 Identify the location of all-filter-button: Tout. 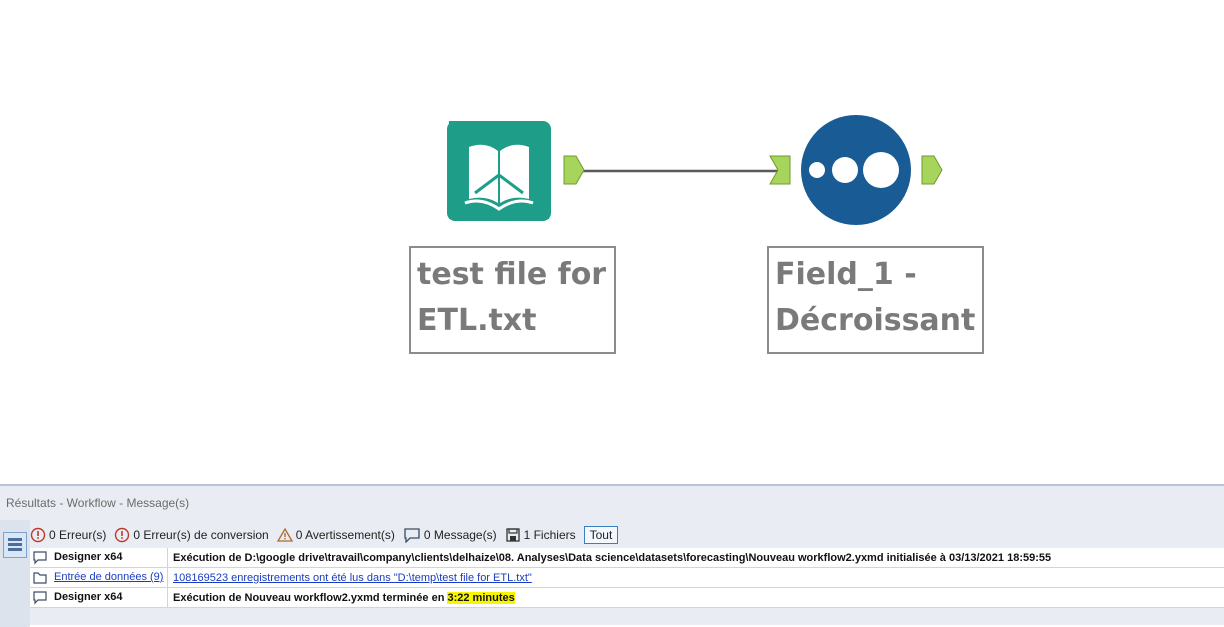
(601, 535).